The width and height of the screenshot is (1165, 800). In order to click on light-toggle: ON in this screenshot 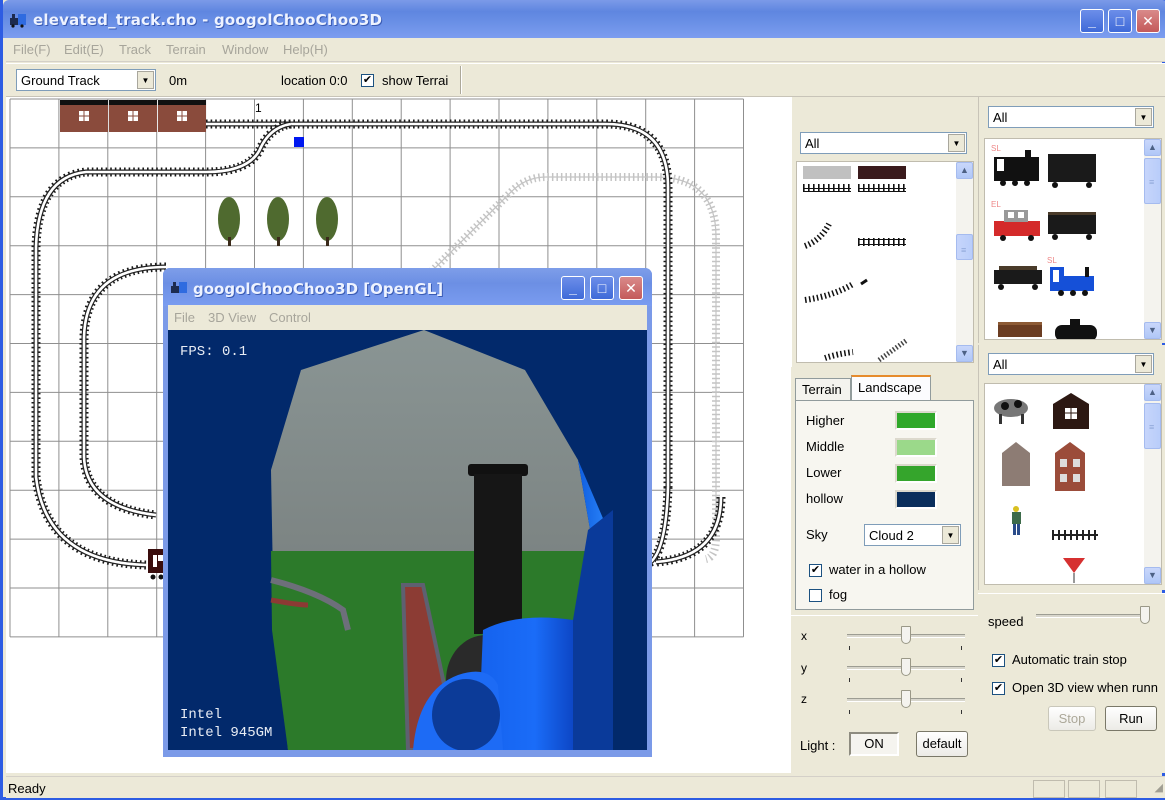, I will do `click(874, 744)`.